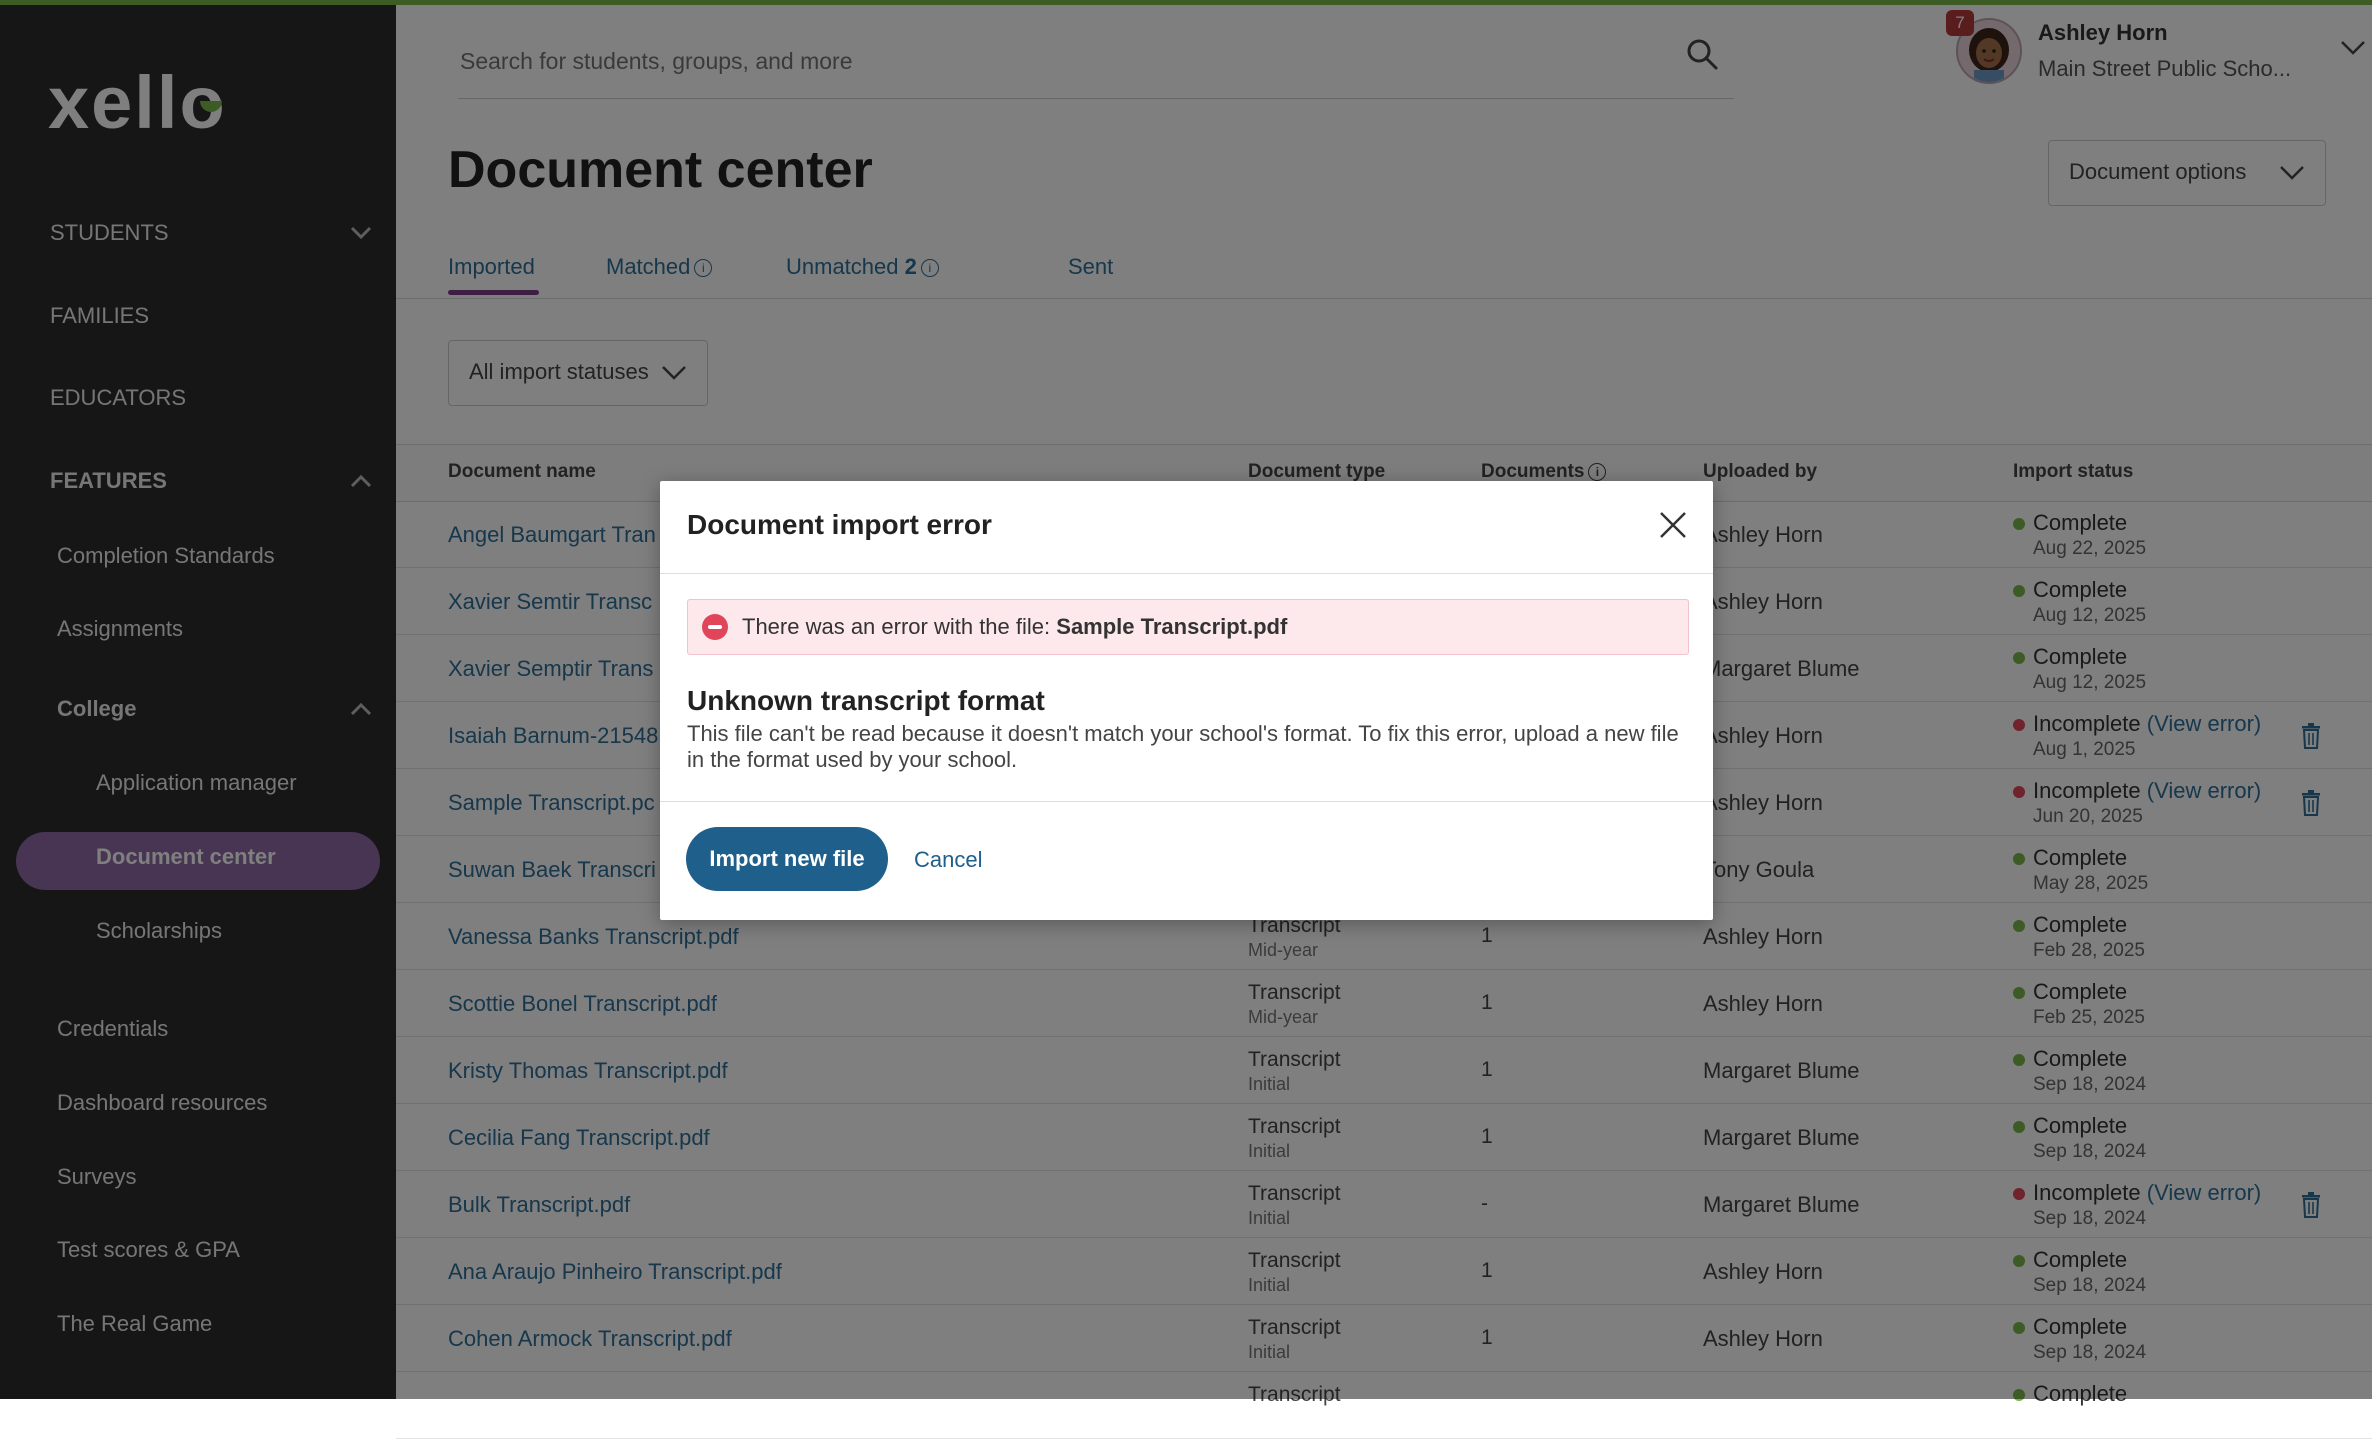 Image resolution: width=2372 pixels, height=1439 pixels. I want to click on error-title: Unknown transcript format, so click(866, 700).